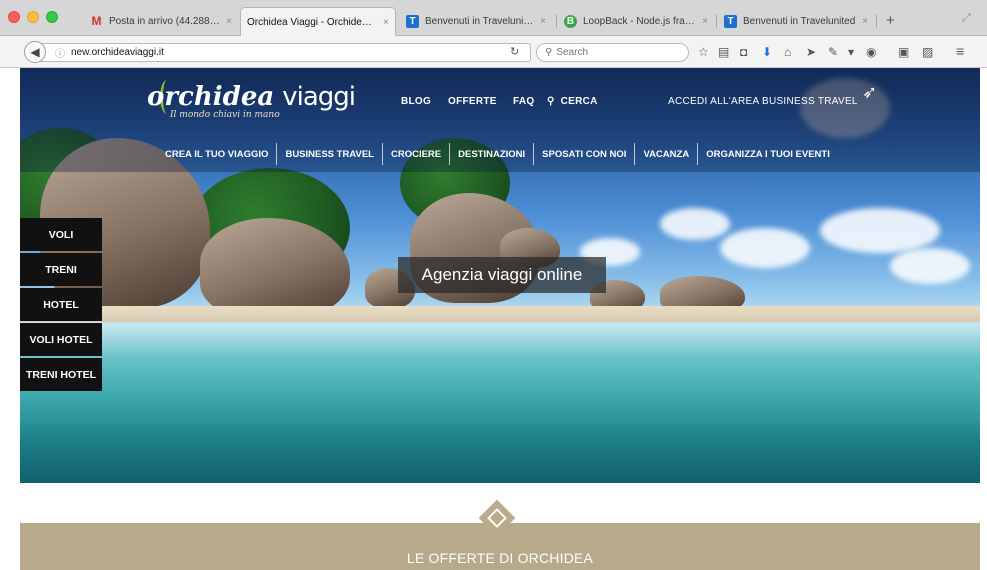 This screenshot has height=570, width=987. What do you see at coordinates (225, 115) in the screenshot?
I see `logo-tagline: Il mondo chiavi in mano` at bounding box center [225, 115].